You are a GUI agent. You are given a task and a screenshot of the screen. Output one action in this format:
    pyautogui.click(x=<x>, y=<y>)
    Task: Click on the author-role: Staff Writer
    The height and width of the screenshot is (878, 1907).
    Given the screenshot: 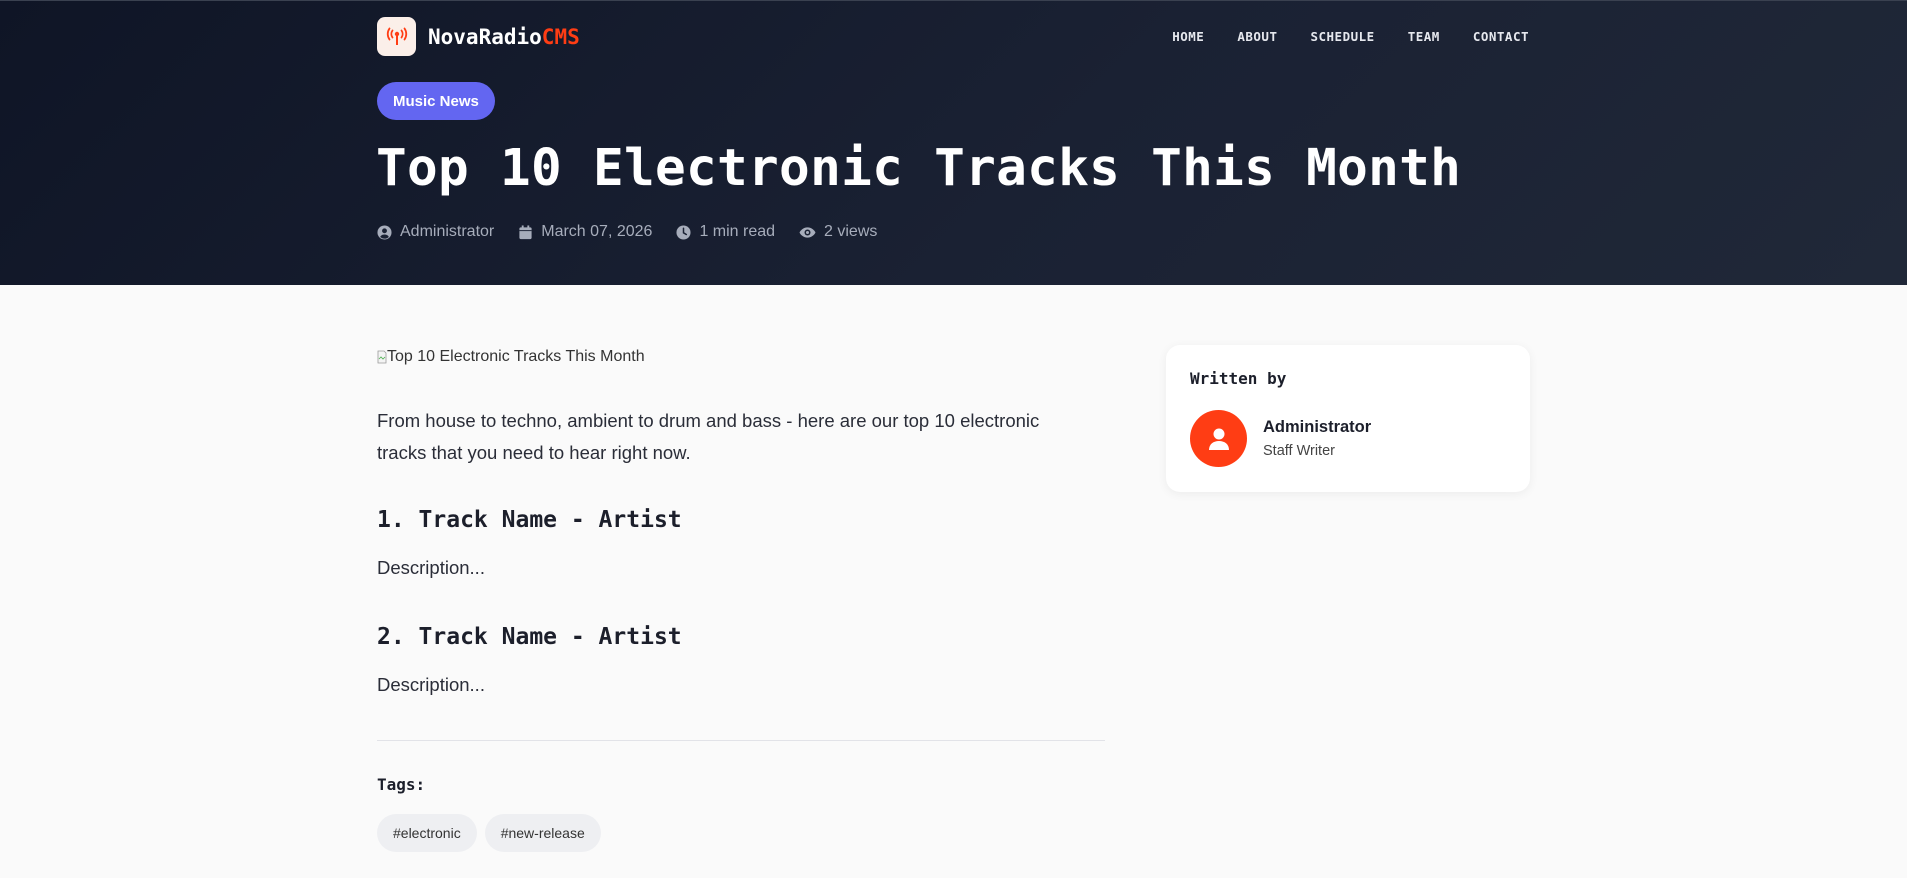 What is the action you would take?
    pyautogui.click(x=1299, y=451)
    